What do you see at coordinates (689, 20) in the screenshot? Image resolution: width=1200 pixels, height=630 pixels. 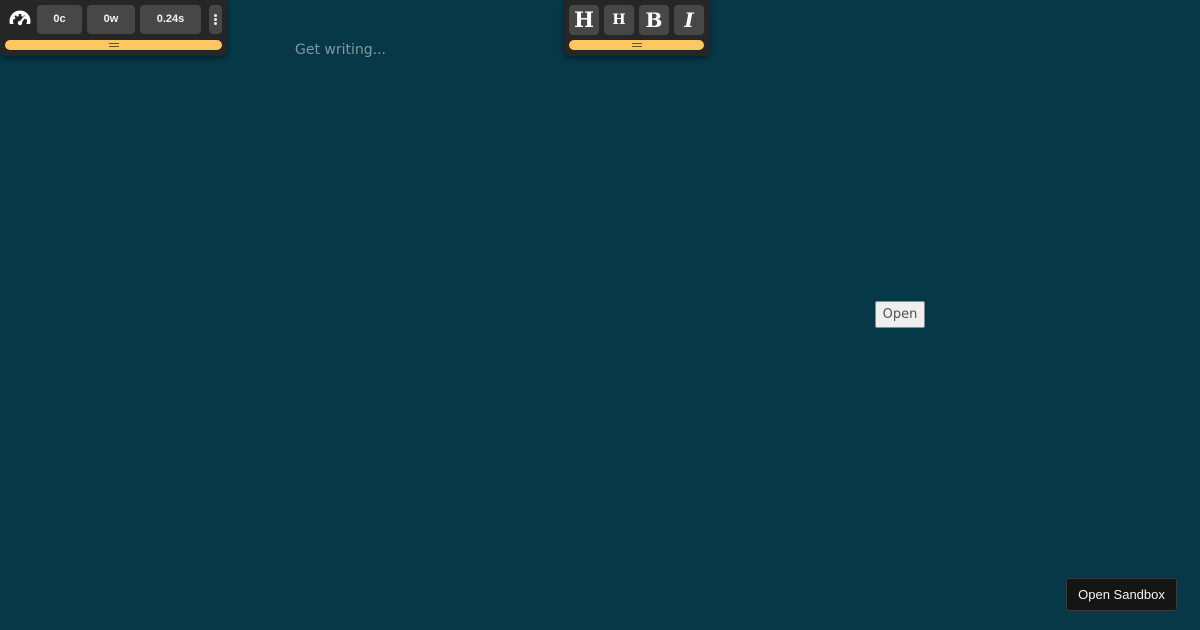 I see `italic-button: I` at bounding box center [689, 20].